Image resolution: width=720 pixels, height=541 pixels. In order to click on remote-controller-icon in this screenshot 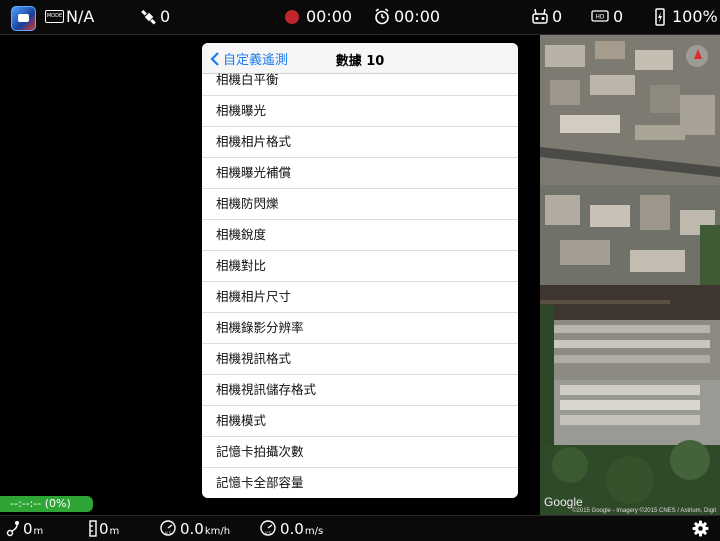, I will do `click(540, 16)`.